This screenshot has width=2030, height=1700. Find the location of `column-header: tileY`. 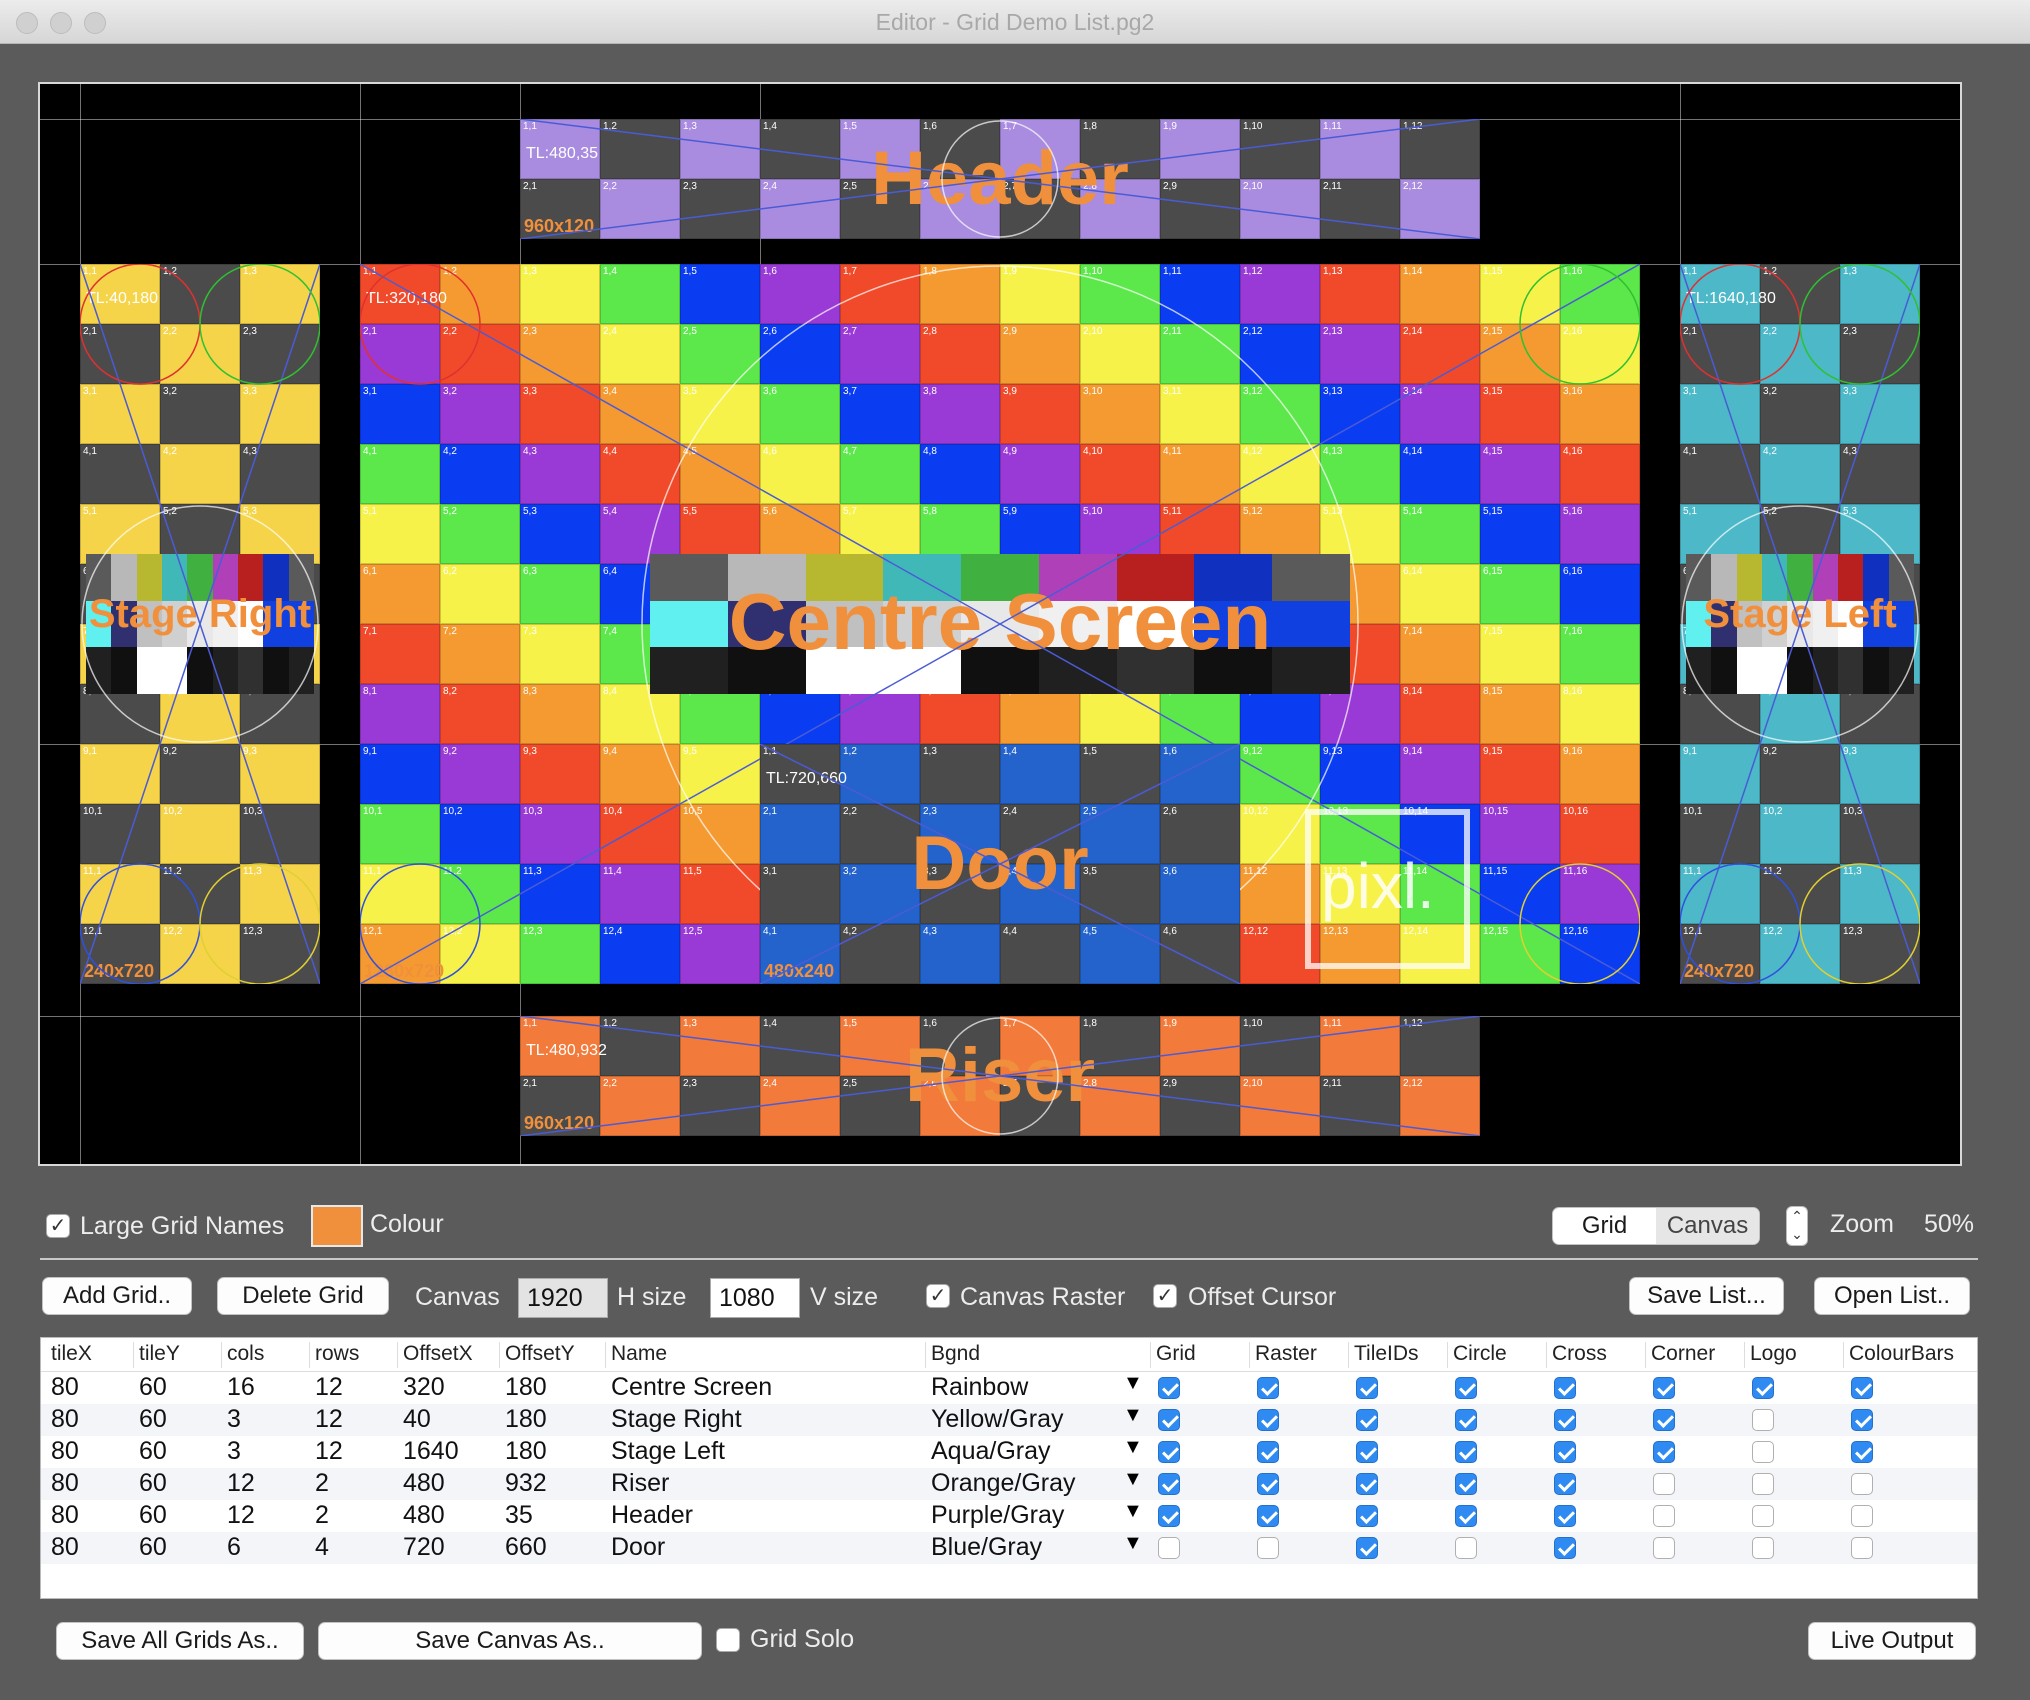

column-header: tileY is located at coordinates (159, 1354).